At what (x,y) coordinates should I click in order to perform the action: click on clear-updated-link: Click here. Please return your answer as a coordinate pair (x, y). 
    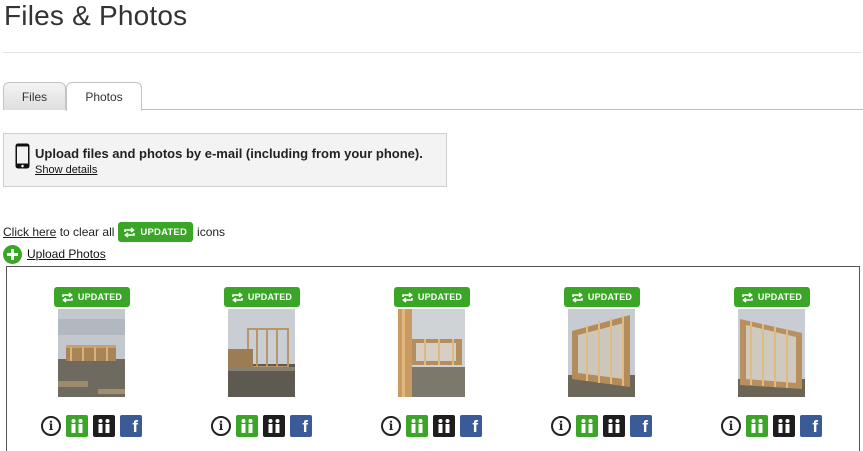
    Looking at the image, I should click on (29, 232).